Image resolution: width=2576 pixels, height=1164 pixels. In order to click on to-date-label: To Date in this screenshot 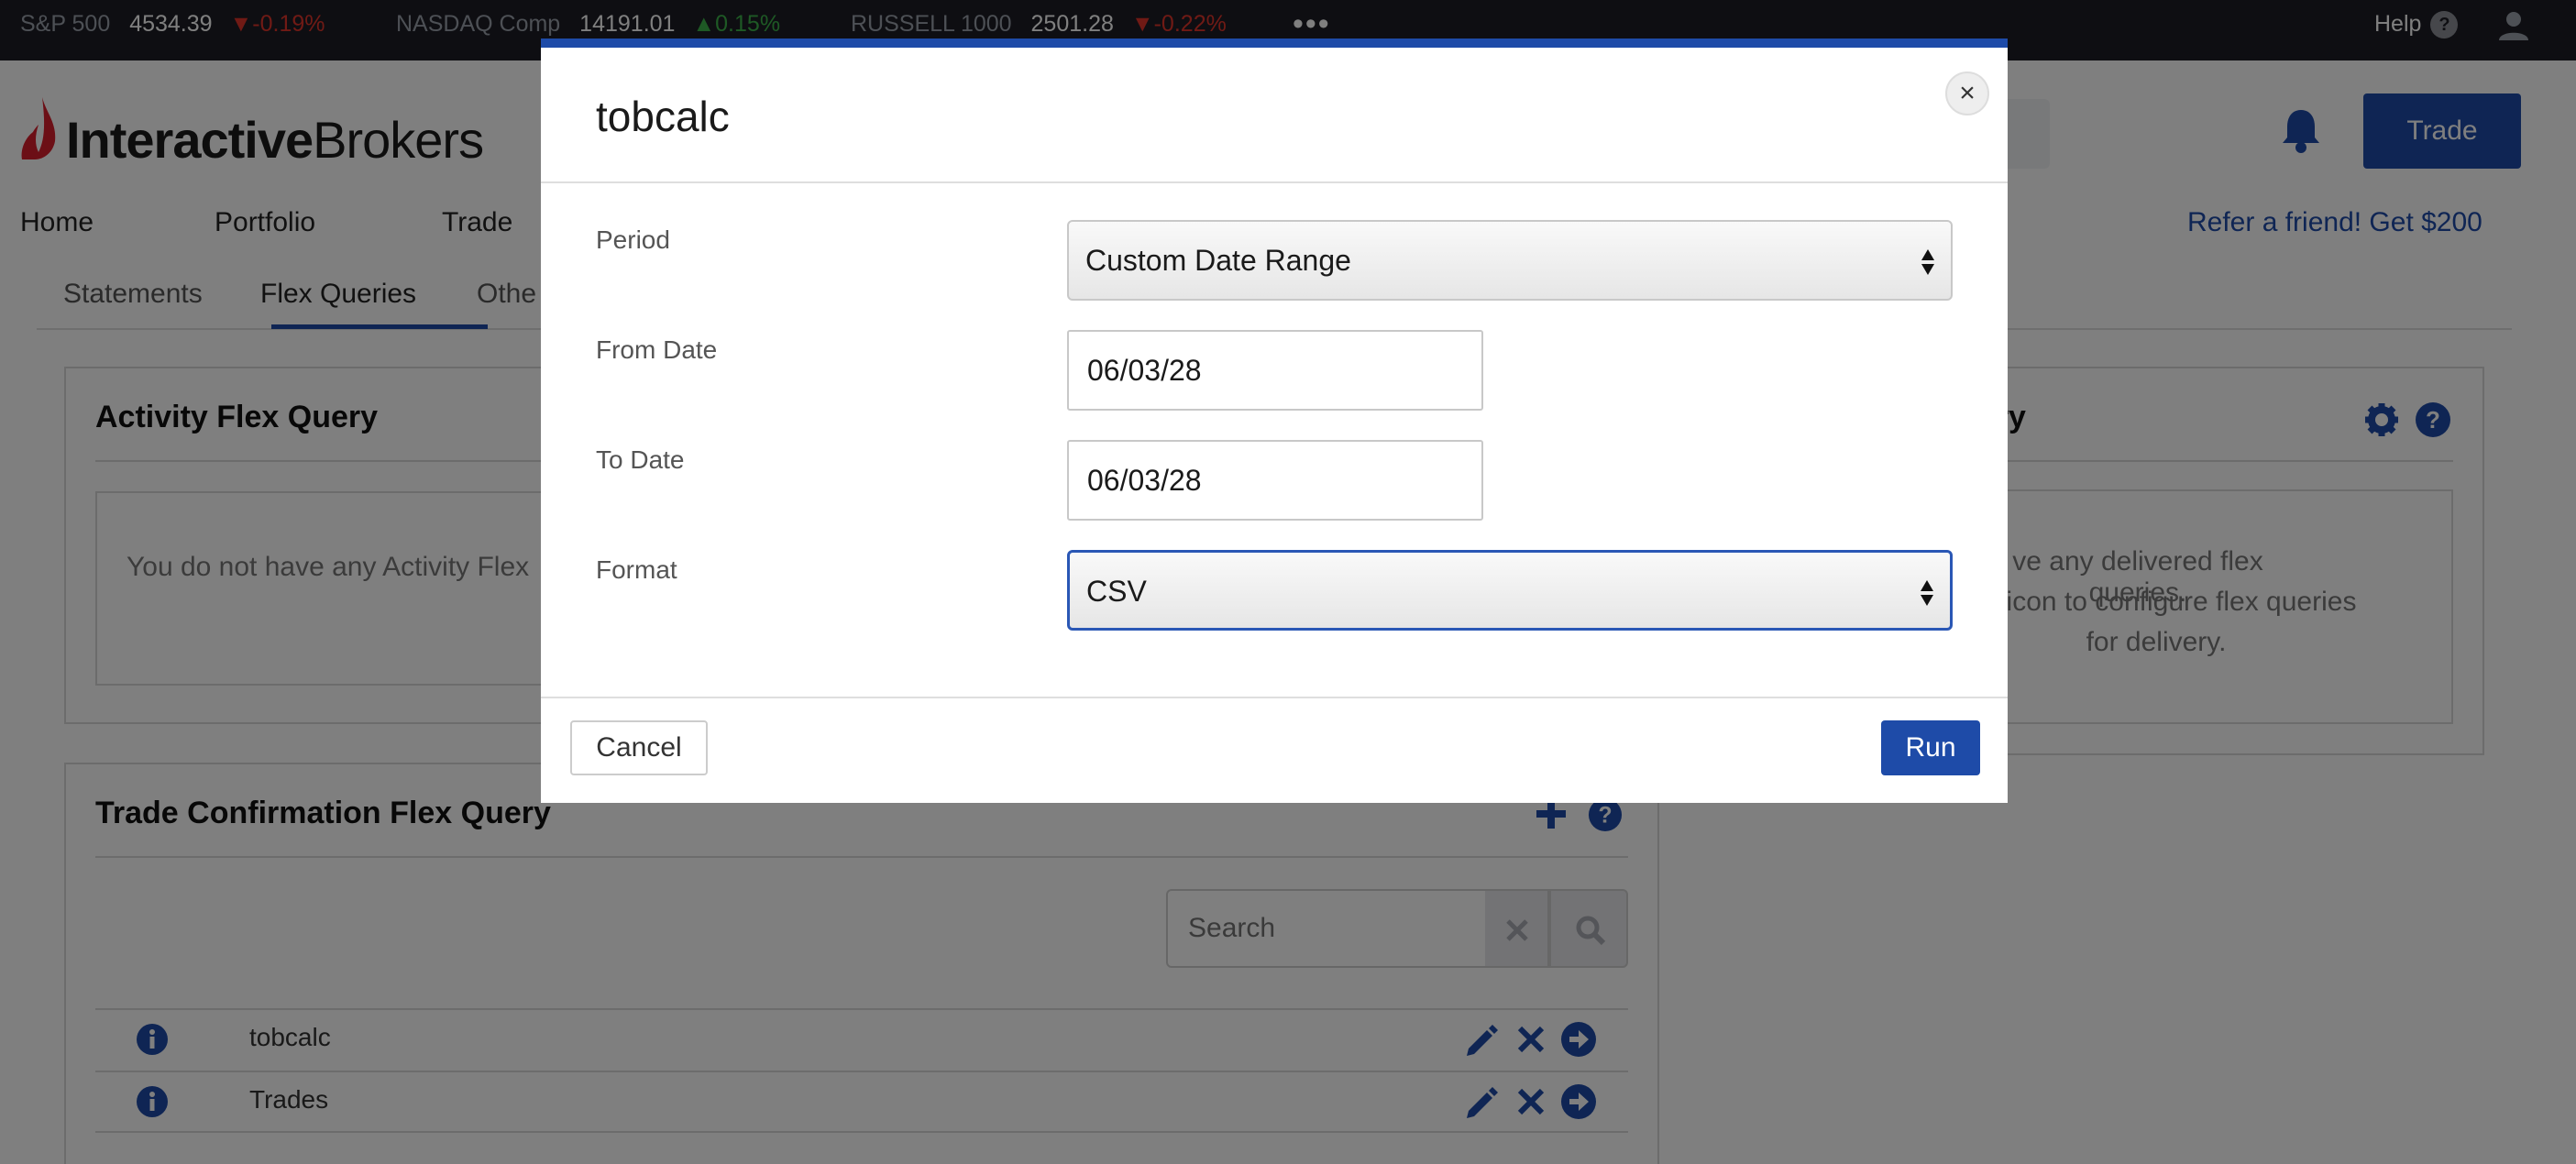, I will do `click(640, 459)`.